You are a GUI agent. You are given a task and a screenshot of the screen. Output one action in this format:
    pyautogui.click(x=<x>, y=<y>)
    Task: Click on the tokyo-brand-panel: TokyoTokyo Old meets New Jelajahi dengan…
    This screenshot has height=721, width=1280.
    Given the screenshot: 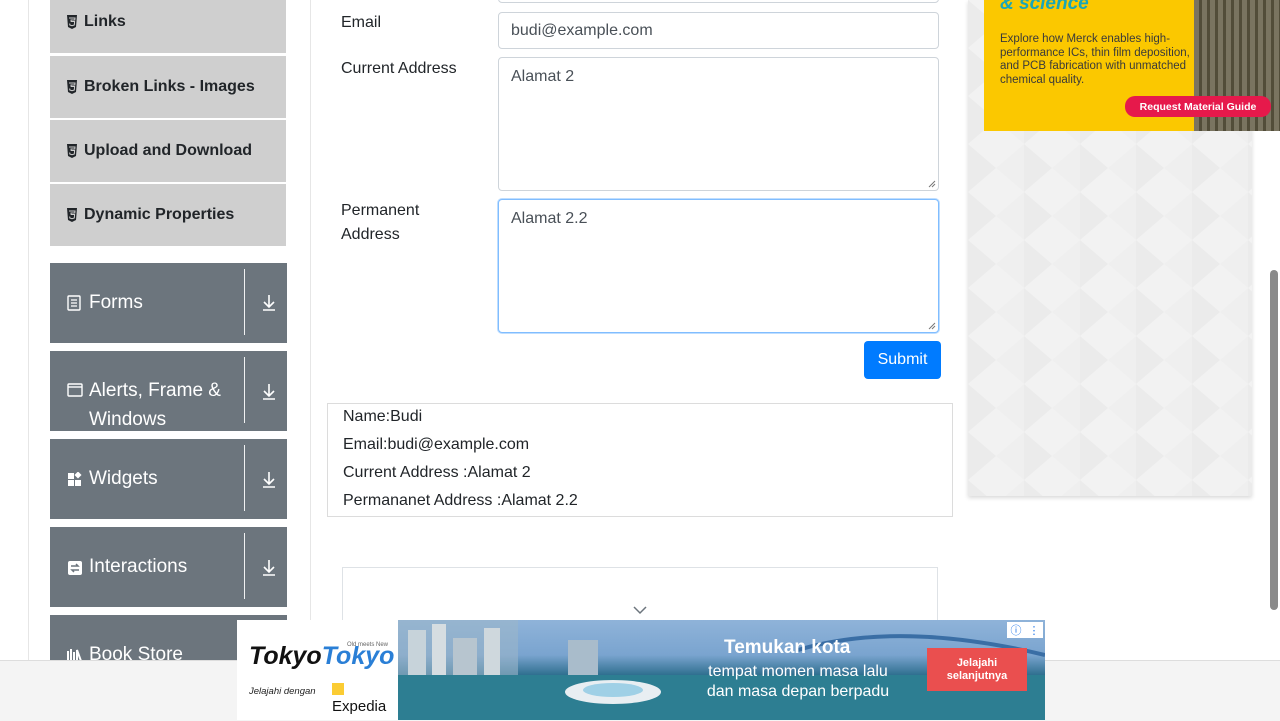 What is the action you would take?
    pyautogui.click(x=317, y=670)
    